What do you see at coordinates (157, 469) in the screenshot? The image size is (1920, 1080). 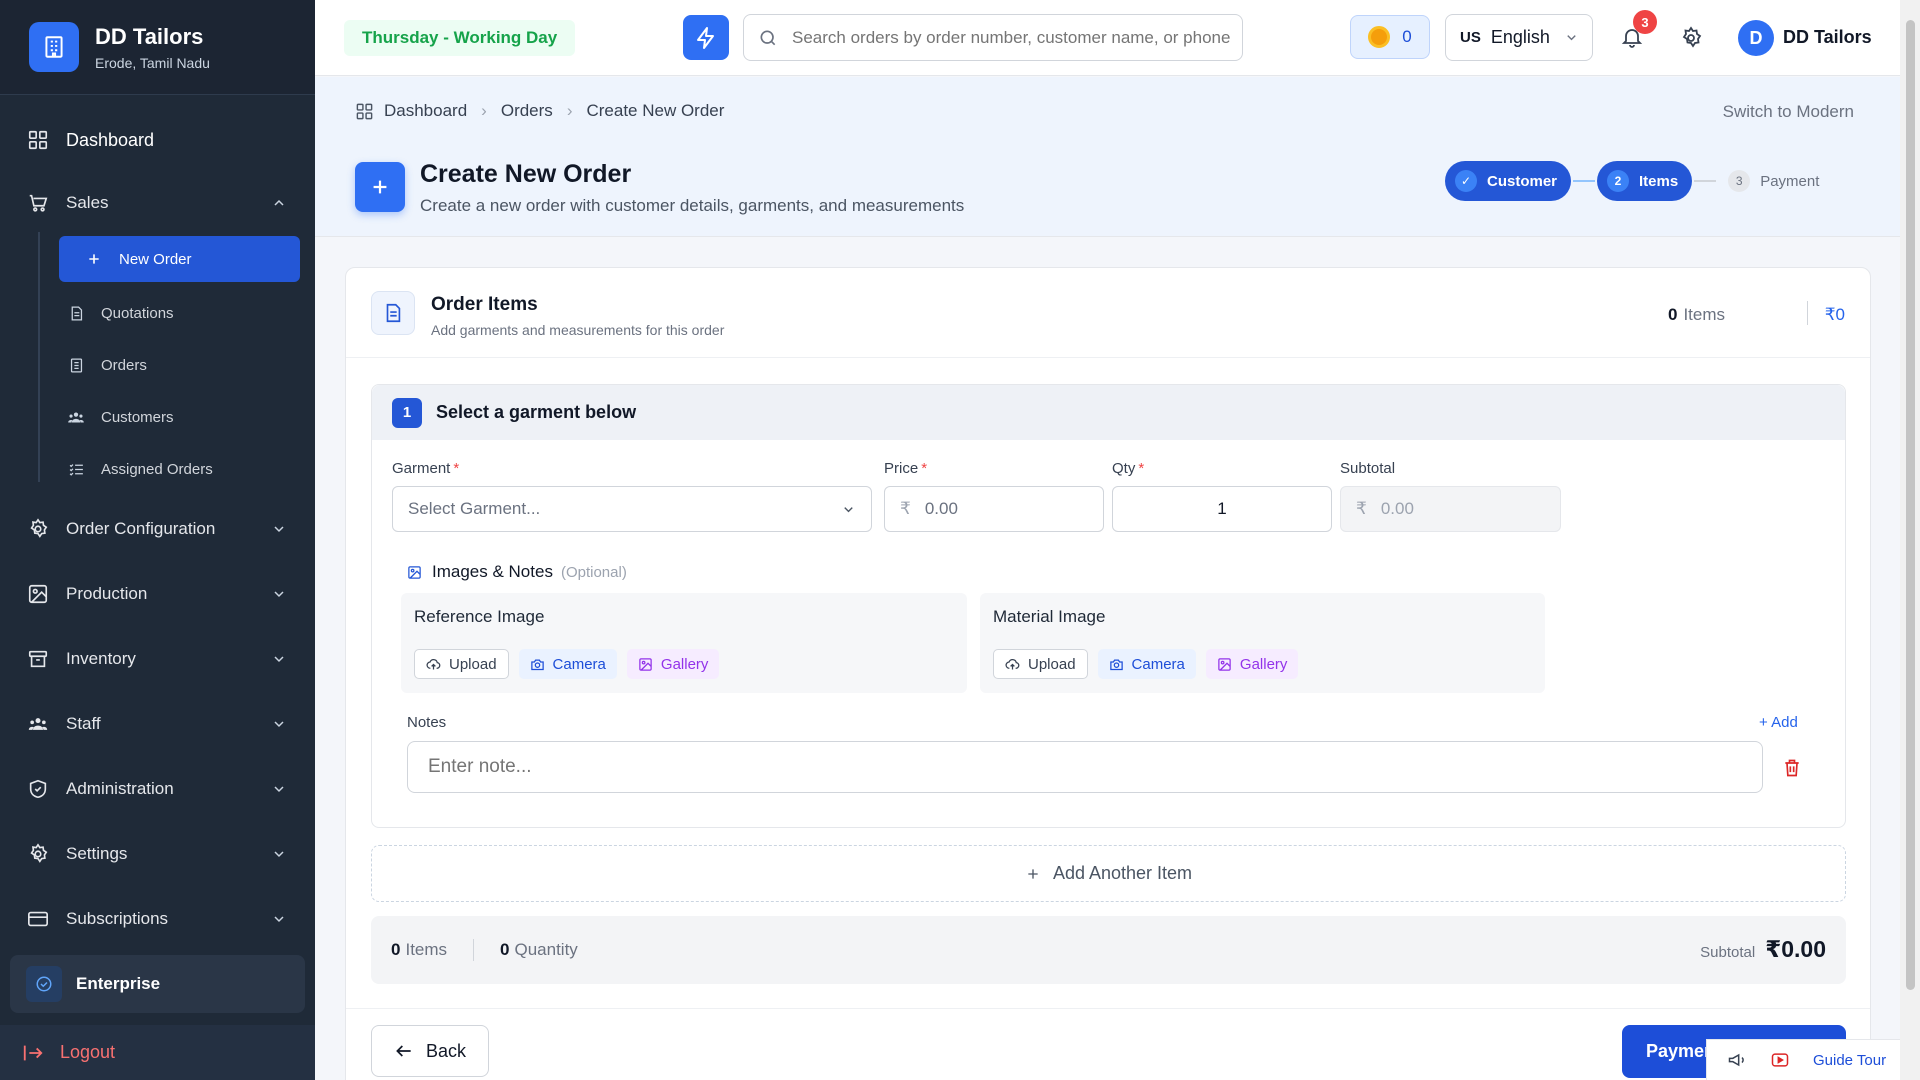 I see `sidebar-item-label: Assigned Orders` at bounding box center [157, 469].